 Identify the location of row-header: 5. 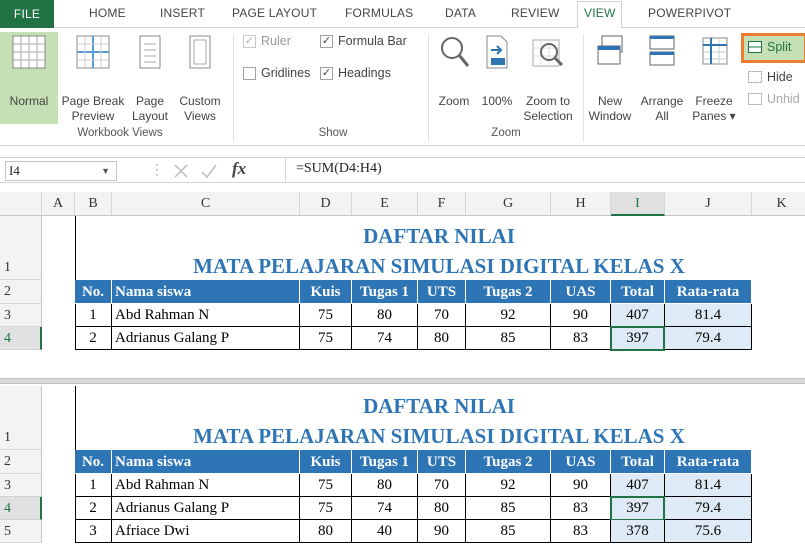
(21, 531).